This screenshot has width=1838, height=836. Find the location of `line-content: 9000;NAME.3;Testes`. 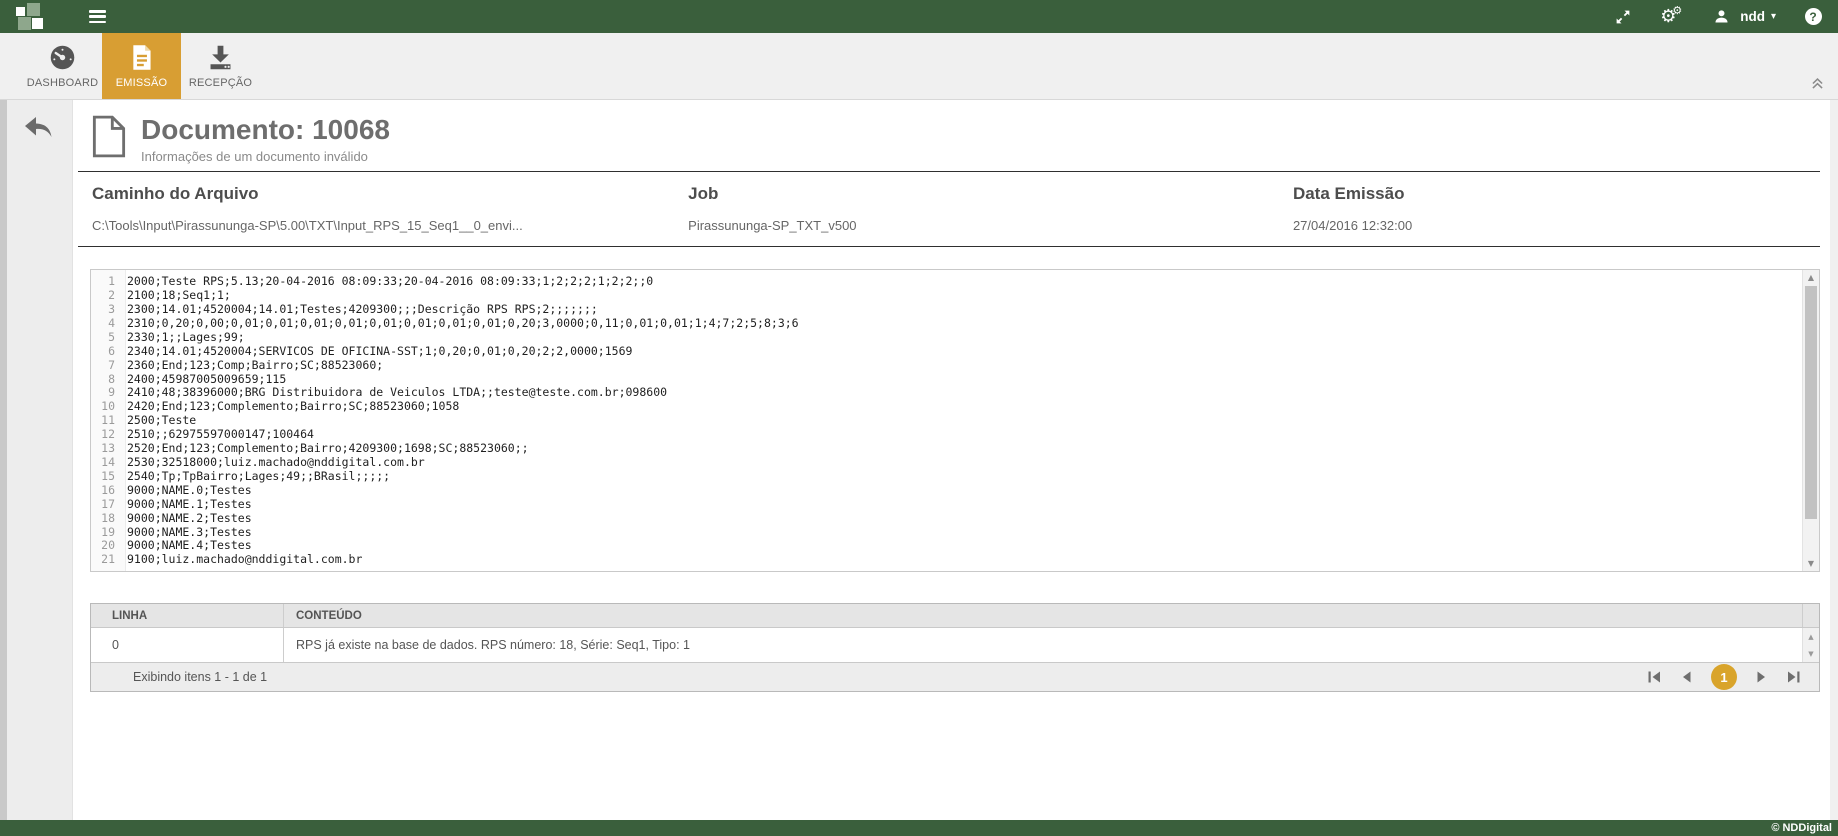

line-content: 9000;NAME.3;Testes is located at coordinates (189, 531).